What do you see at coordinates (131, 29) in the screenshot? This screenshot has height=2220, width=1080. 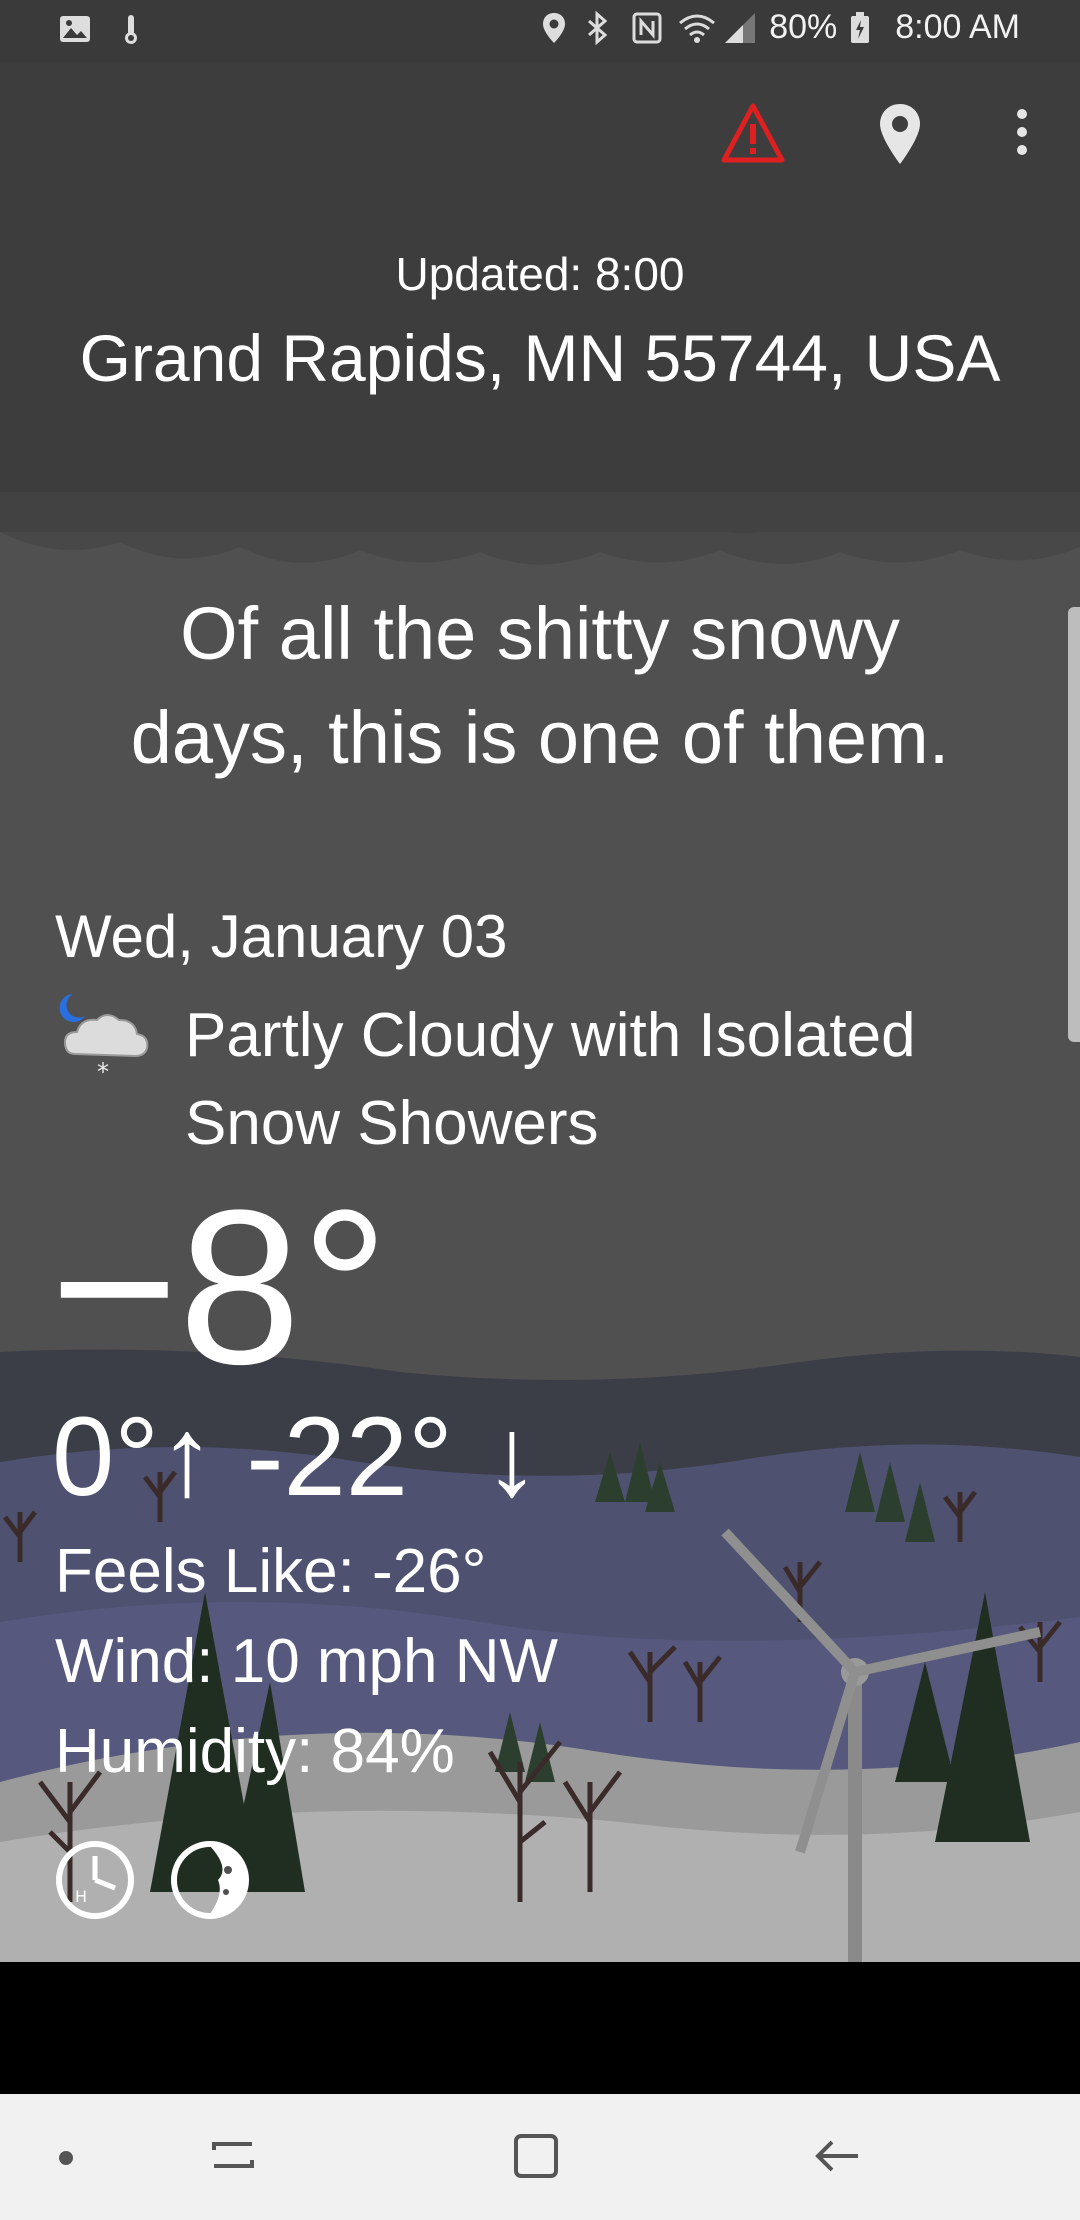 I see `thermometer-icon` at bounding box center [131, 29].